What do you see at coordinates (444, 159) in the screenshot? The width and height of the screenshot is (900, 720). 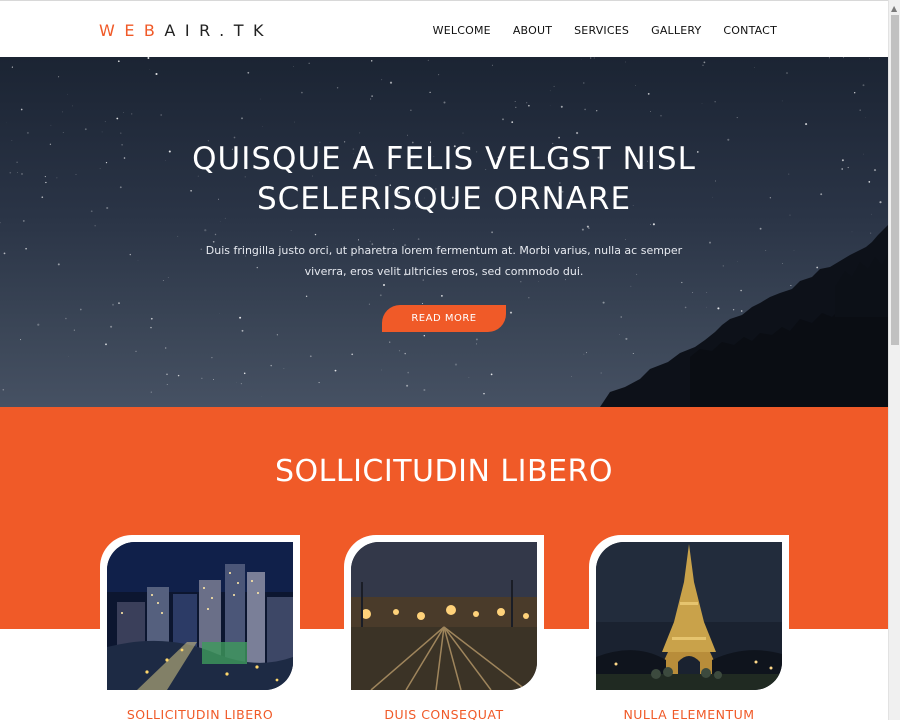 I see `hero-title-line1: QUISQUE A FELIS VELGST NISL` at bounding box center [444, 159].